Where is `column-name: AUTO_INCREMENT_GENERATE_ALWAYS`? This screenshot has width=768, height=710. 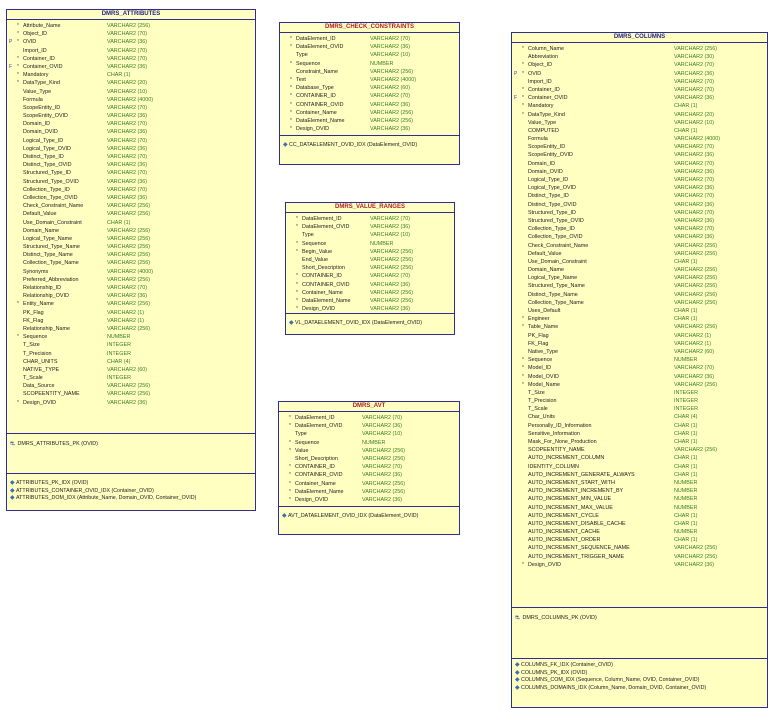 column-name: AUTO_INCREMENT_GENERATE_ALWAYS is located at coordinates (581, 474).